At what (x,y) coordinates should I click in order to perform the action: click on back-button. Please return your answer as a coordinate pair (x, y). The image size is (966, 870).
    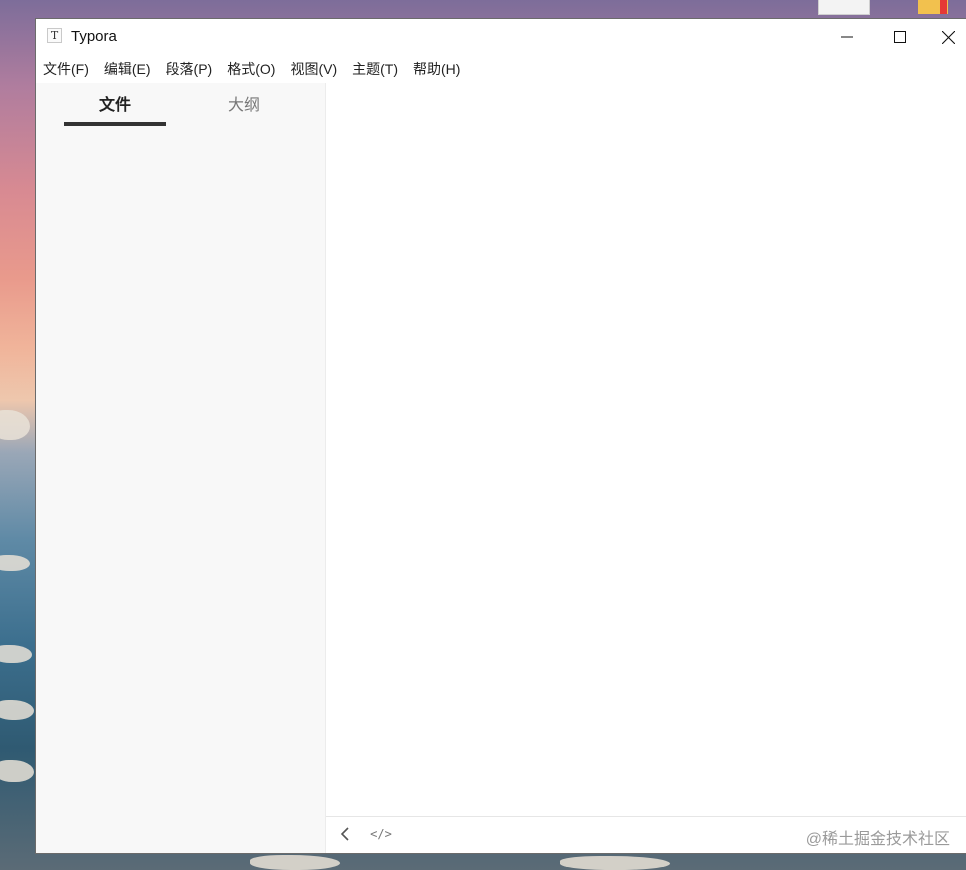
    Looking at the image, I should click on (345, 834).